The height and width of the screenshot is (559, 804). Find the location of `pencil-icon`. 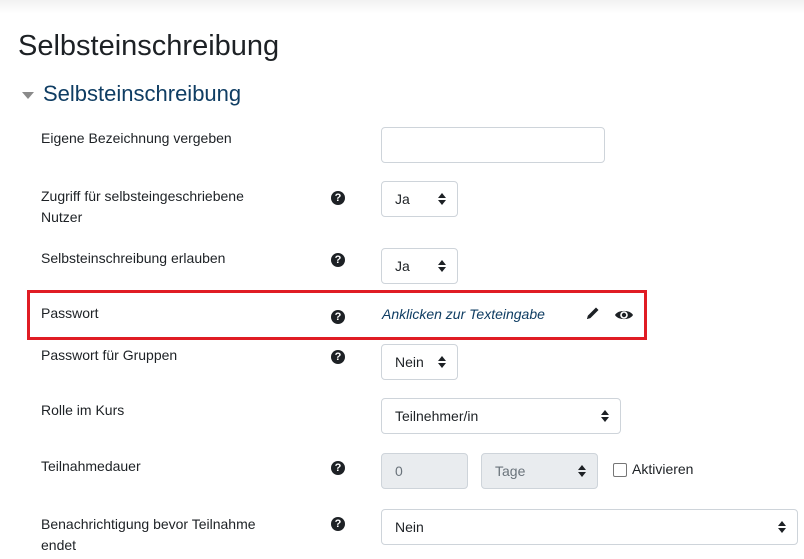

pencil-icon is located at coordinates (593, 315).